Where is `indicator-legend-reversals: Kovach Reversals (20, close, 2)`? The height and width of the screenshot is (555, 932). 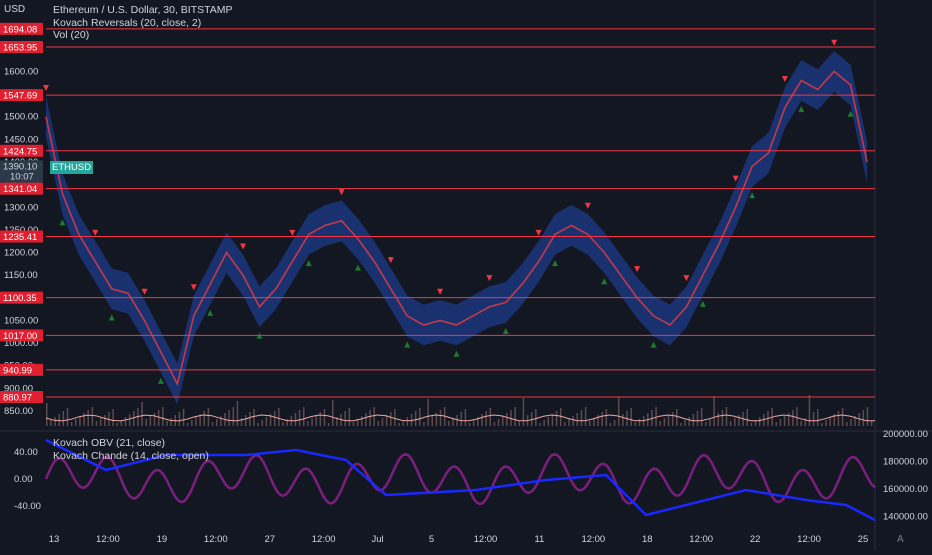
indicator-legend-reversals: Kovach Reversals (20, close, 2) is located at coordinates (143, 23).